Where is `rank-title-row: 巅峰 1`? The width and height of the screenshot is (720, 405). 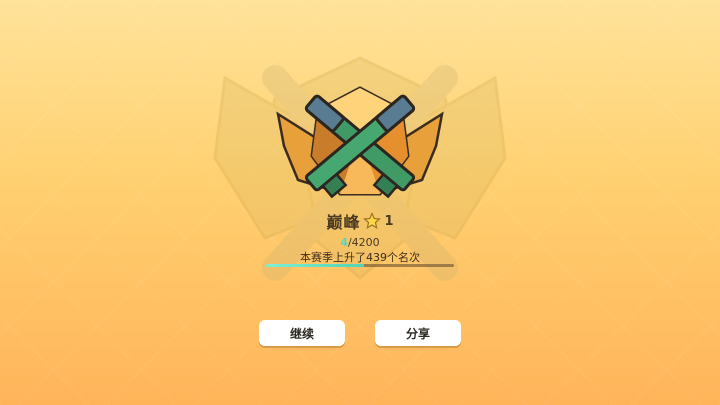 rank-title-row: 巅峰 1 is located at coordinates (360, 221).